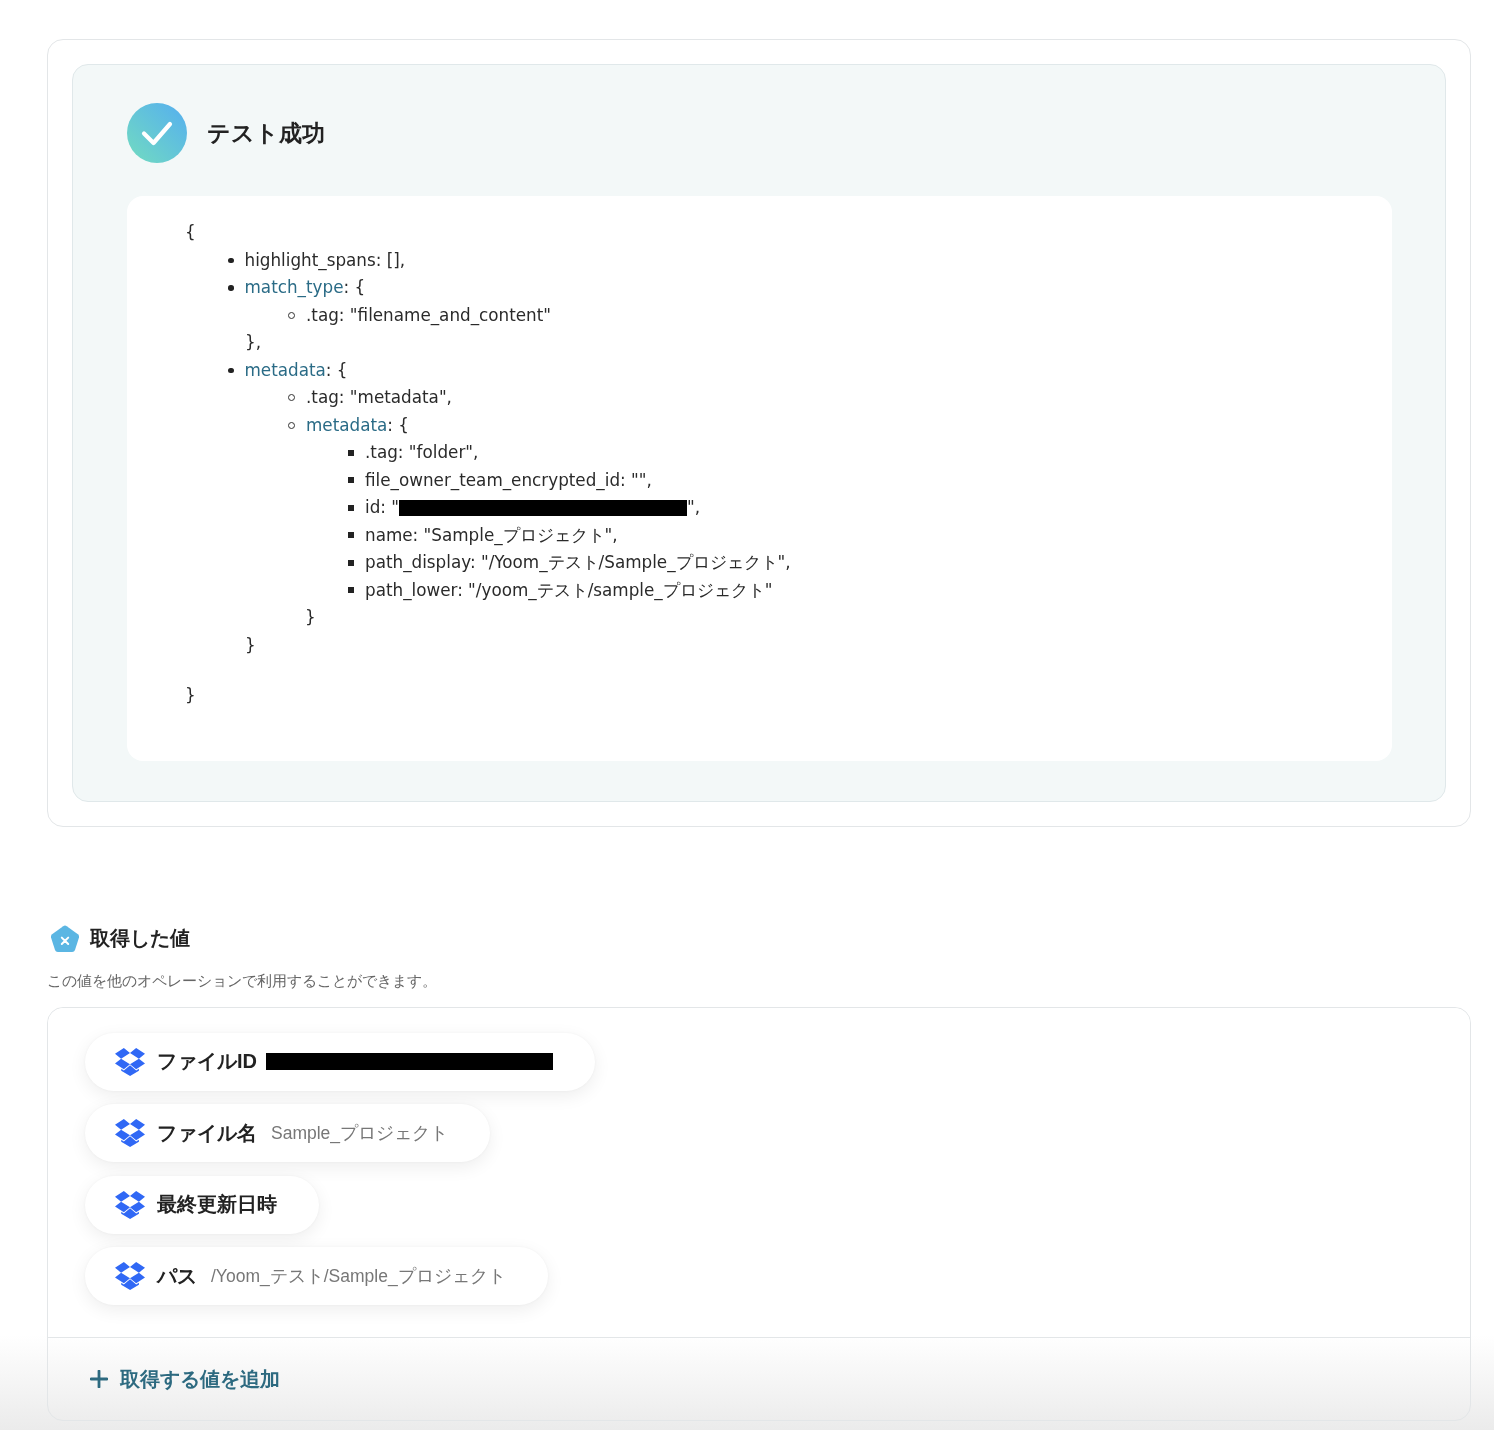  I want to click on json-line: match_type: {, so click(305, 288).